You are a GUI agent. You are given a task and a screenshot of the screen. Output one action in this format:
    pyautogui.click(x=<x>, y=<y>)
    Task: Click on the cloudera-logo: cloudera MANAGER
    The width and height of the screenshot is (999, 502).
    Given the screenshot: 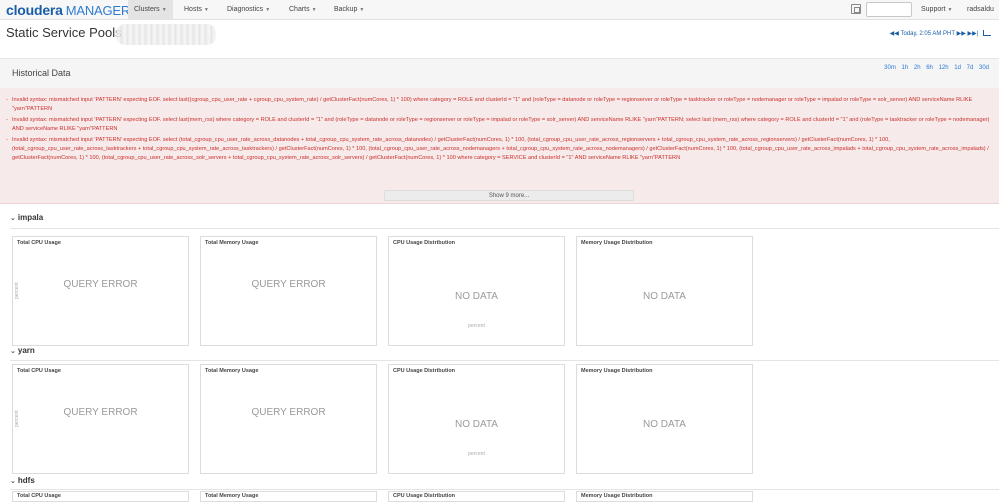 What is the action you would take?
    pyautogui.click(x=68, y=10)
    